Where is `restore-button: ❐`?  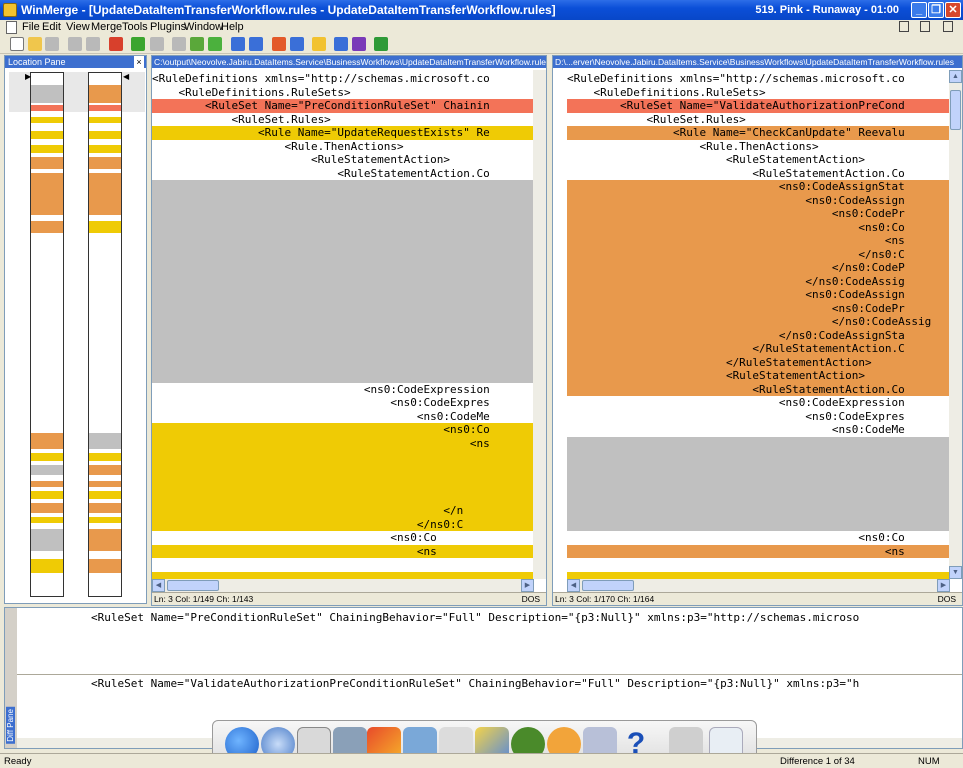
restore-button: ❐ is located at coordinates (936, 10).